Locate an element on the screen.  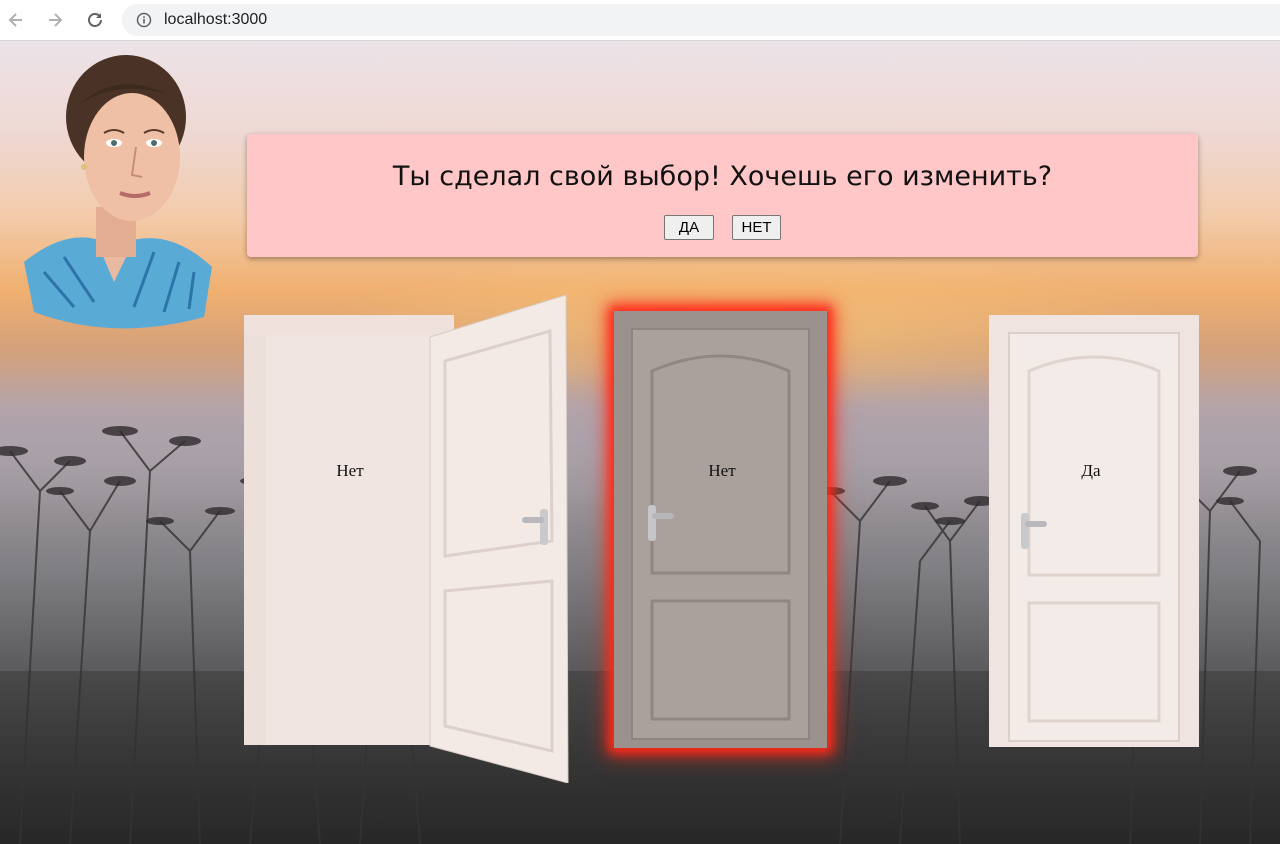
woman-portrait is located at coordinates (118, 192).